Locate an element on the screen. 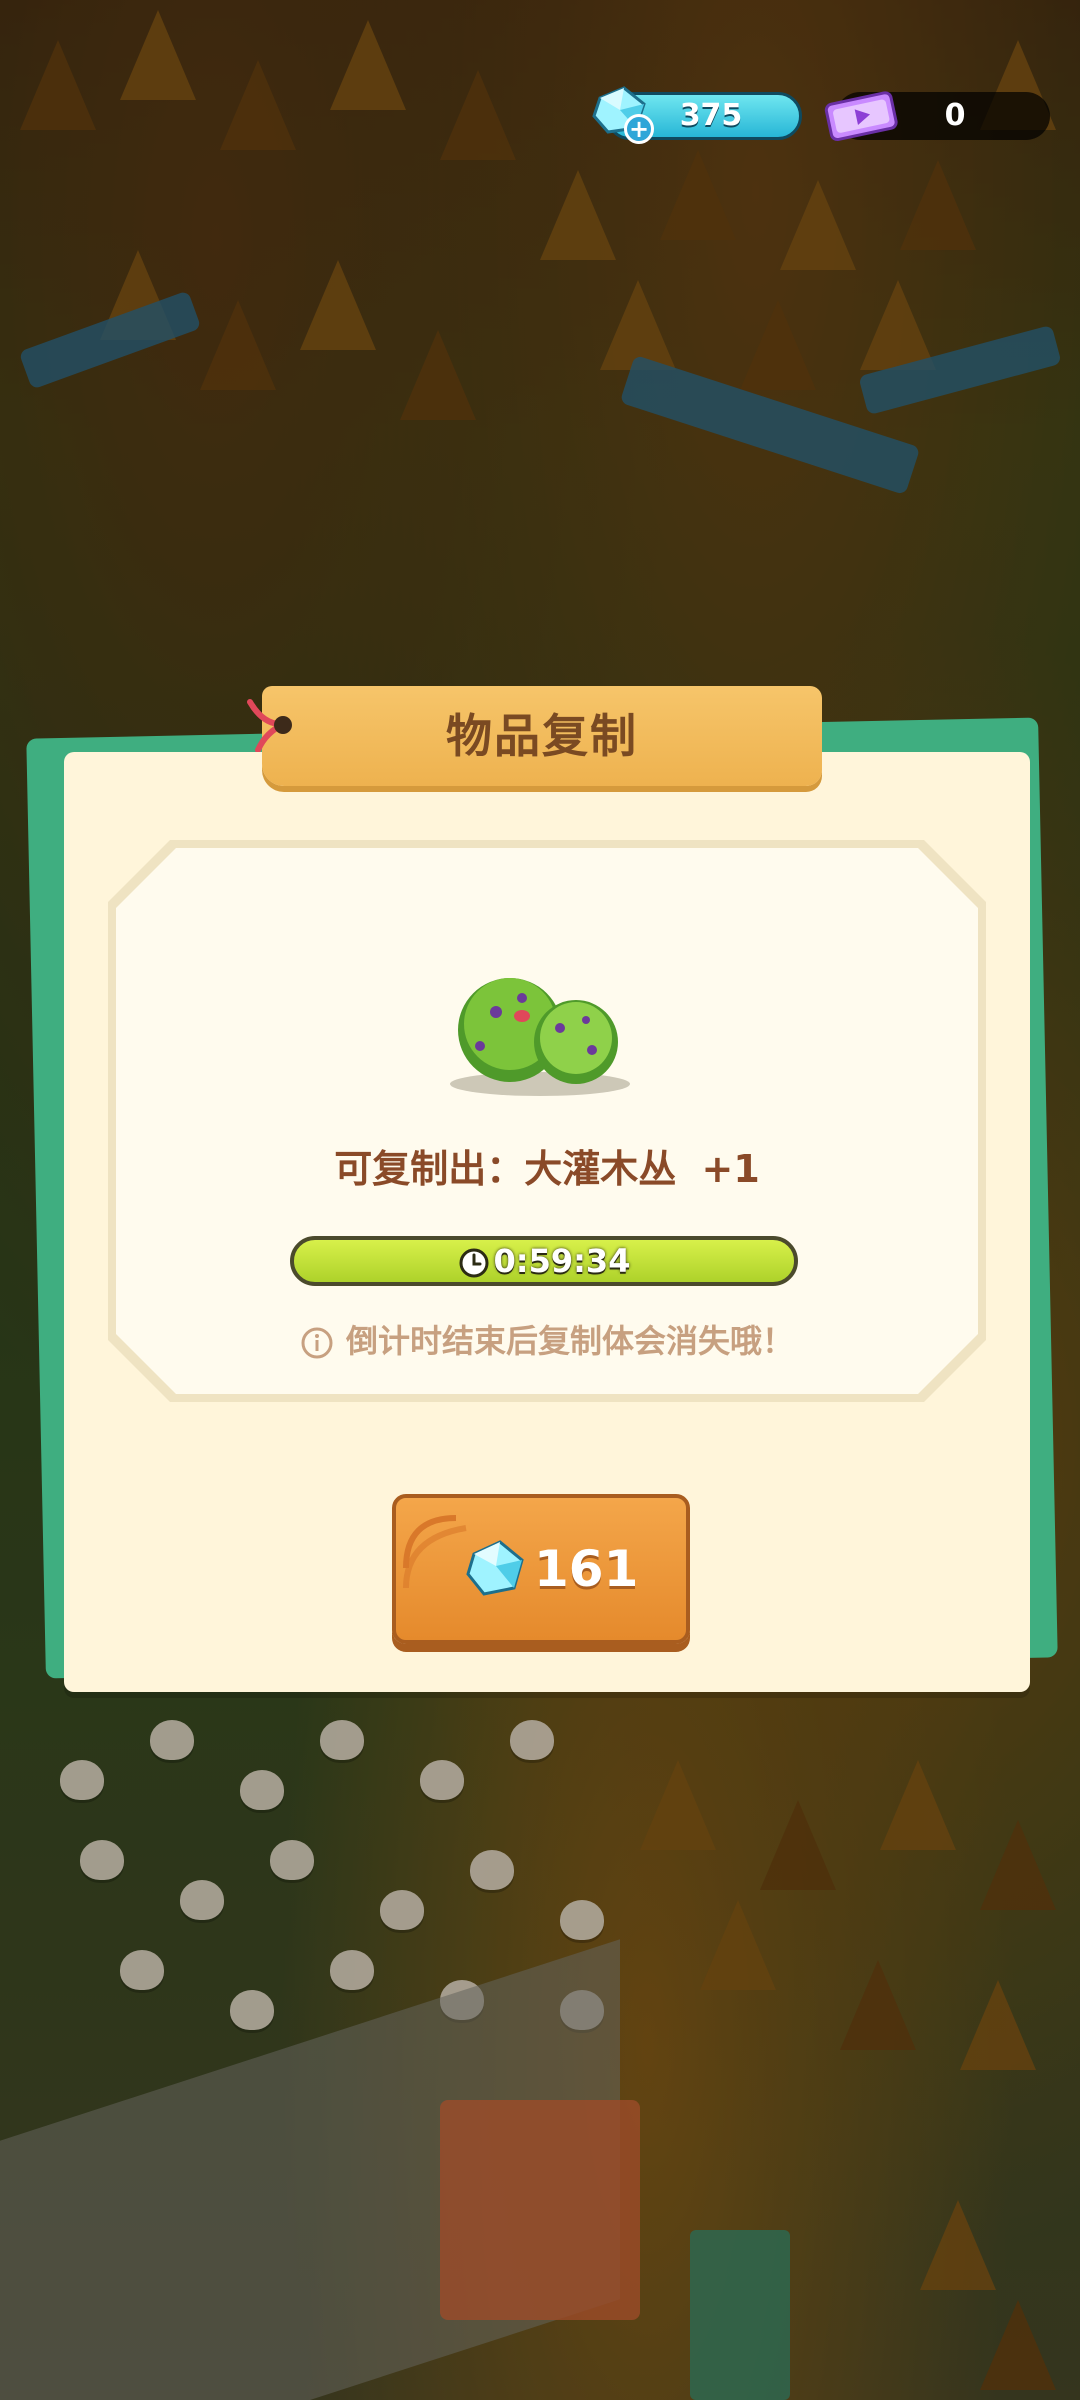 The image size is (1080, 2400). dialog-title: 物品复制 is located at coordinates (542, 736).